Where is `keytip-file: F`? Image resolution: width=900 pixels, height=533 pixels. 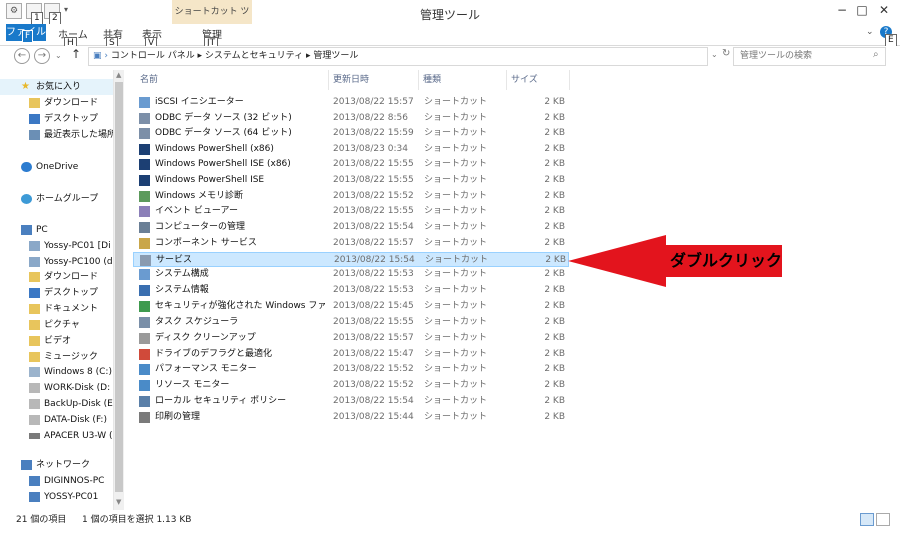 keytip-file: F is located at coordinates (28, 36).